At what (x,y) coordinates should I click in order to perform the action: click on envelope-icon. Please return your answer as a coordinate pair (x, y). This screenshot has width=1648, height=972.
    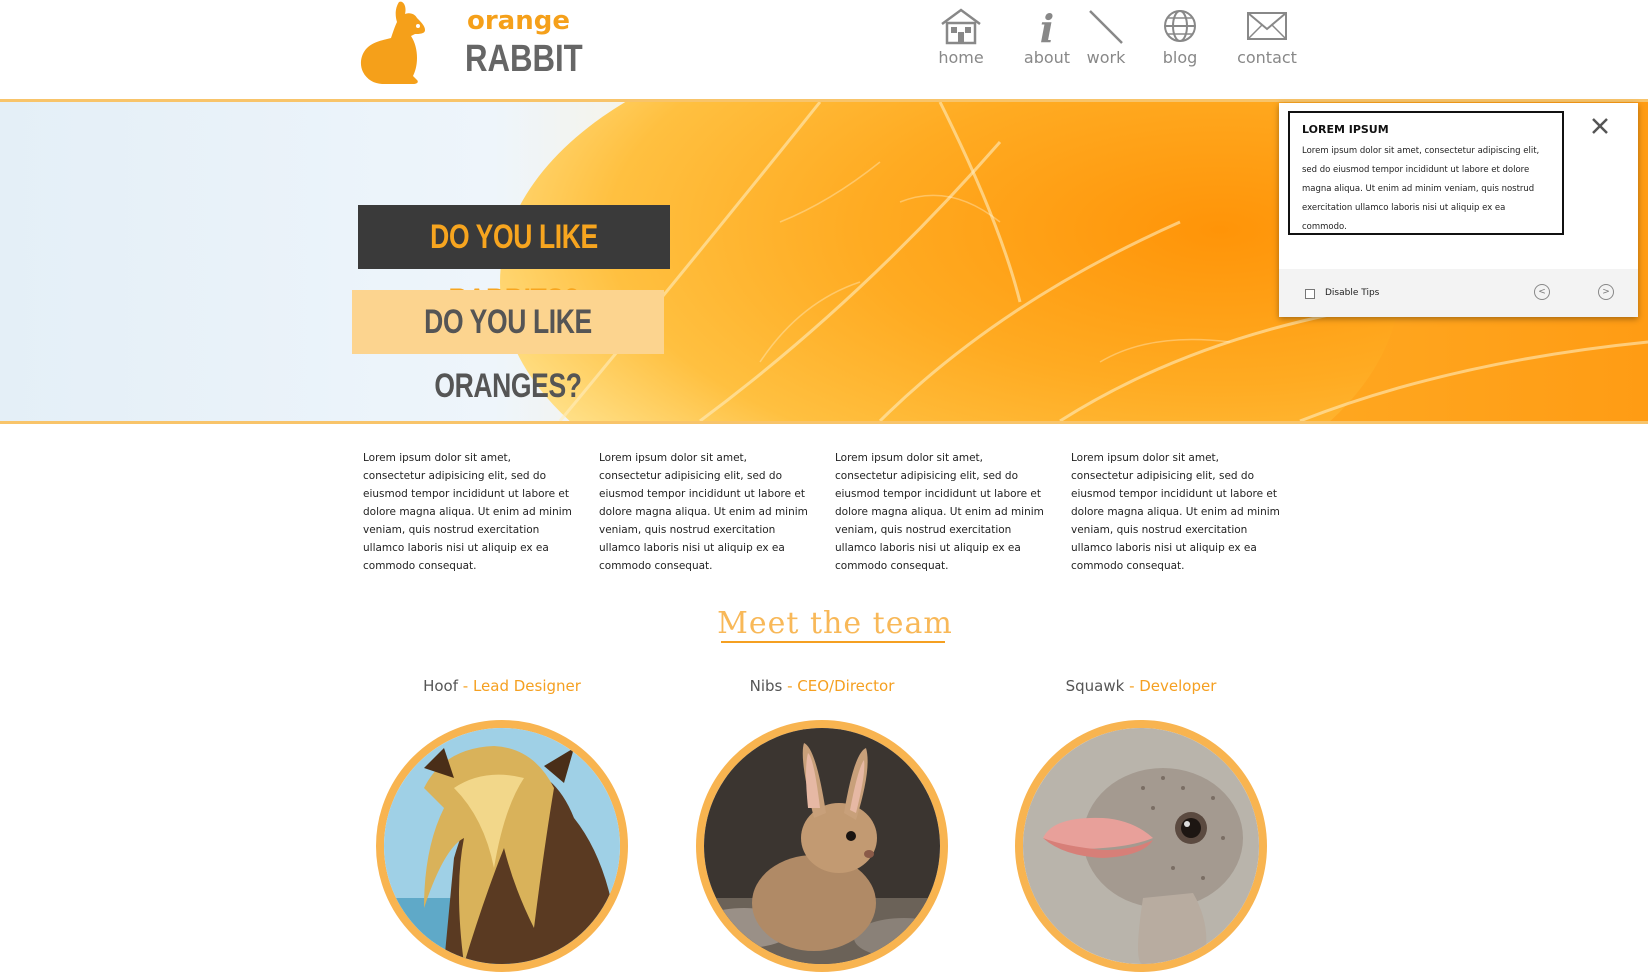
    Looking at the image, I should click on (1267, 26).